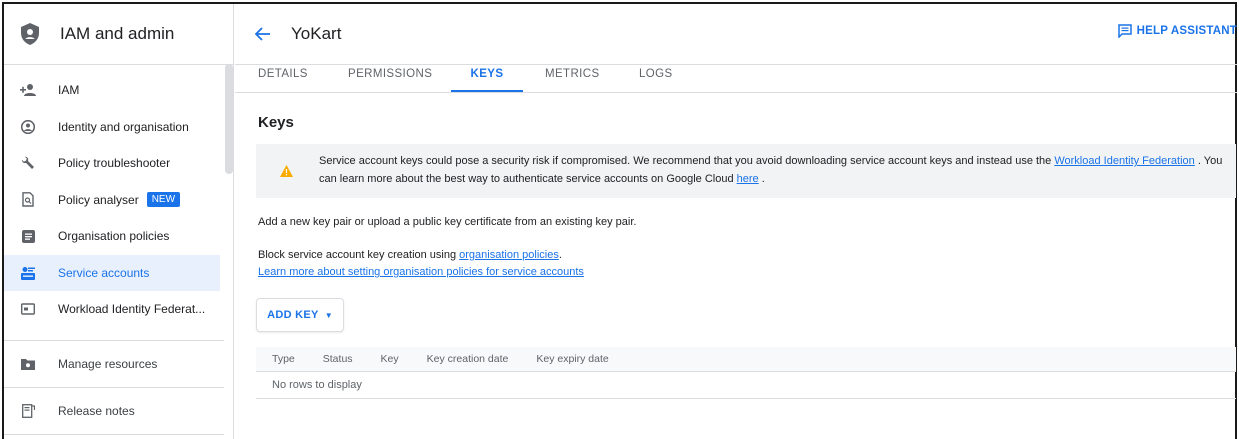 The width and height of the screenshot is (1239, 439). Describe the element at coordinates (509, 255) in the screenshot. I see `organisation-policies-link: organisation policies` at that location.